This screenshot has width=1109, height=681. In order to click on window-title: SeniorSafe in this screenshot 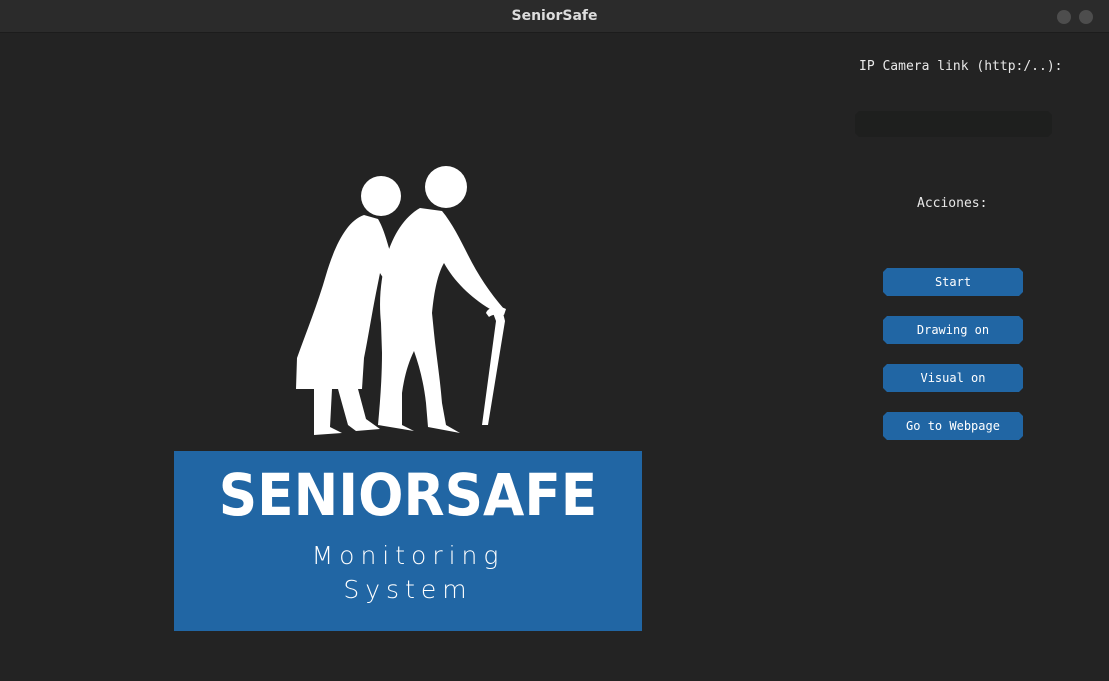, I will do `click(554, 16)`.